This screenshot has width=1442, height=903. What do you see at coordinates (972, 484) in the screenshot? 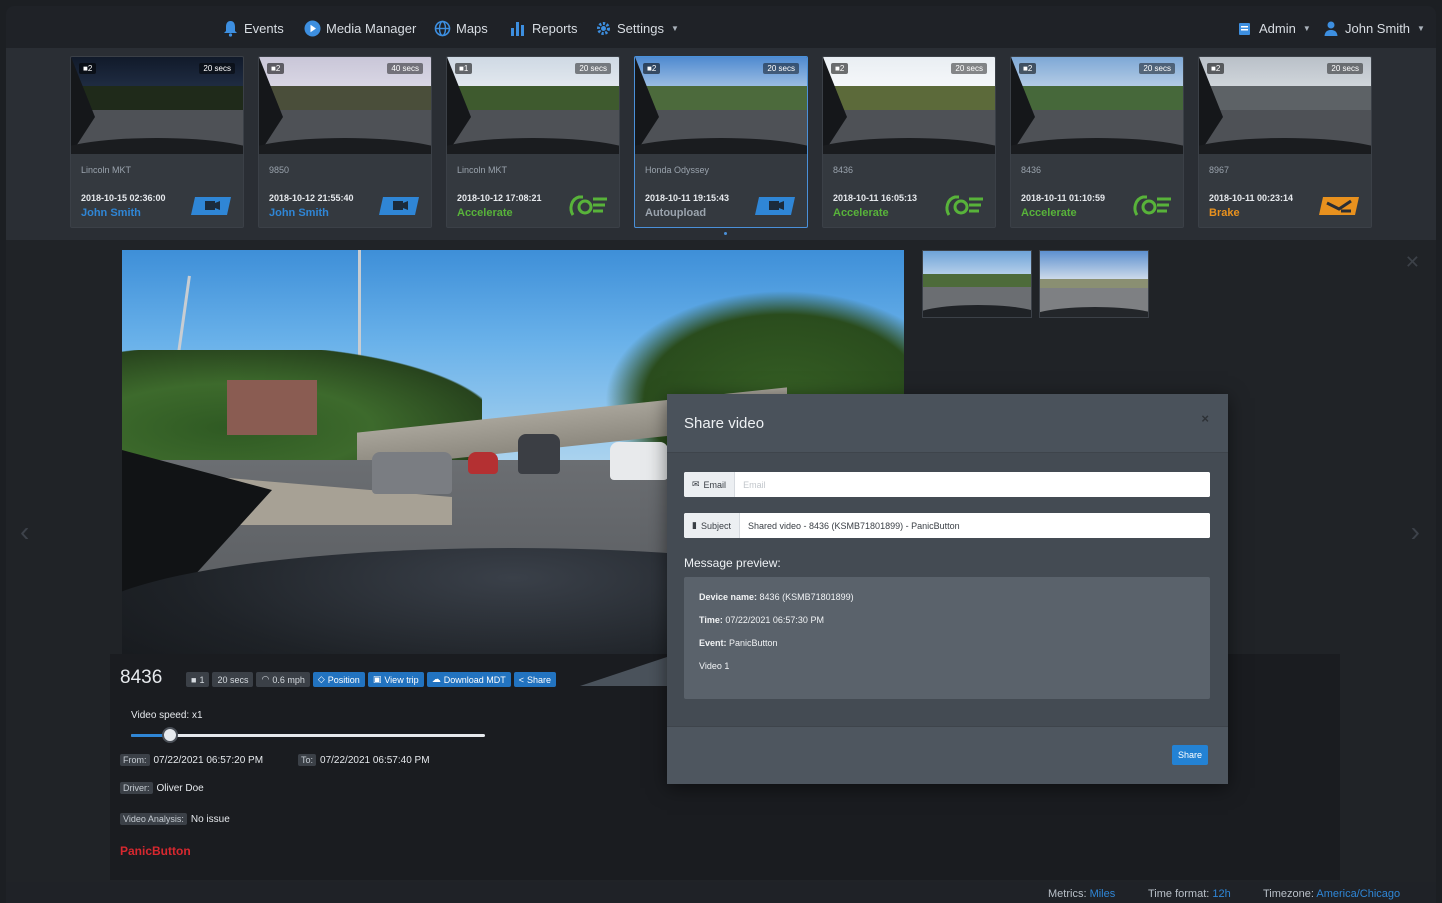
I see `email-input` at bounding box center [972, 484].